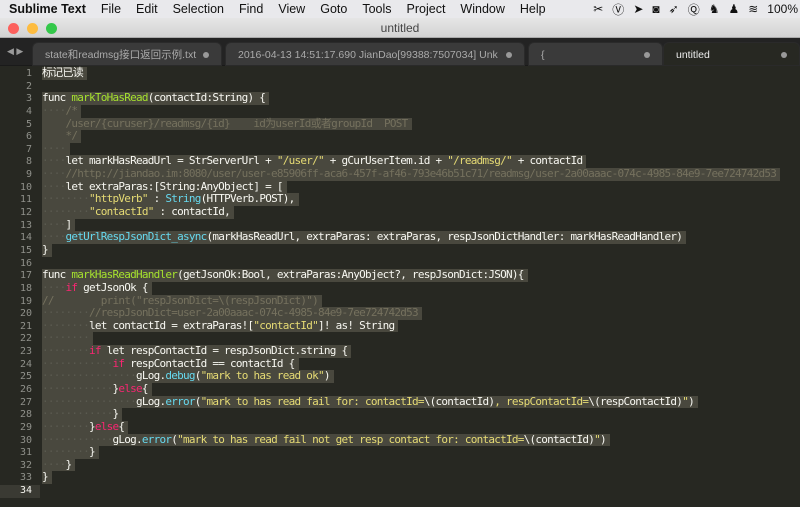 The height and width of the screenshot is (507, 800). What do you see at coordinates (147, 9) in the screenshot?
I see `menu-edit: Edit` at bounding box center [147, 9].